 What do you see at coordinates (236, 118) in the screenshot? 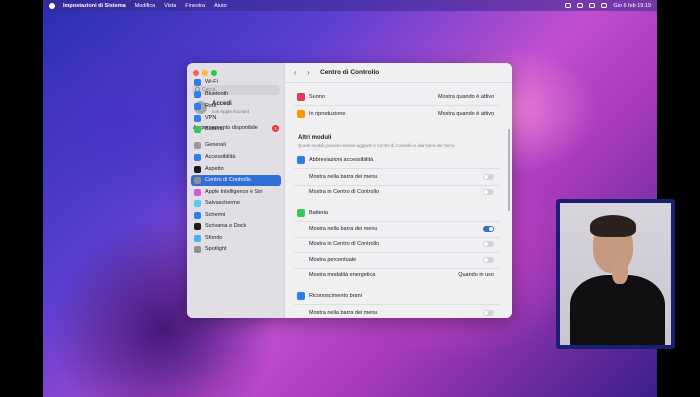
I see `sidebar-item-vpn: VPN` at bounding box center [236, 118].